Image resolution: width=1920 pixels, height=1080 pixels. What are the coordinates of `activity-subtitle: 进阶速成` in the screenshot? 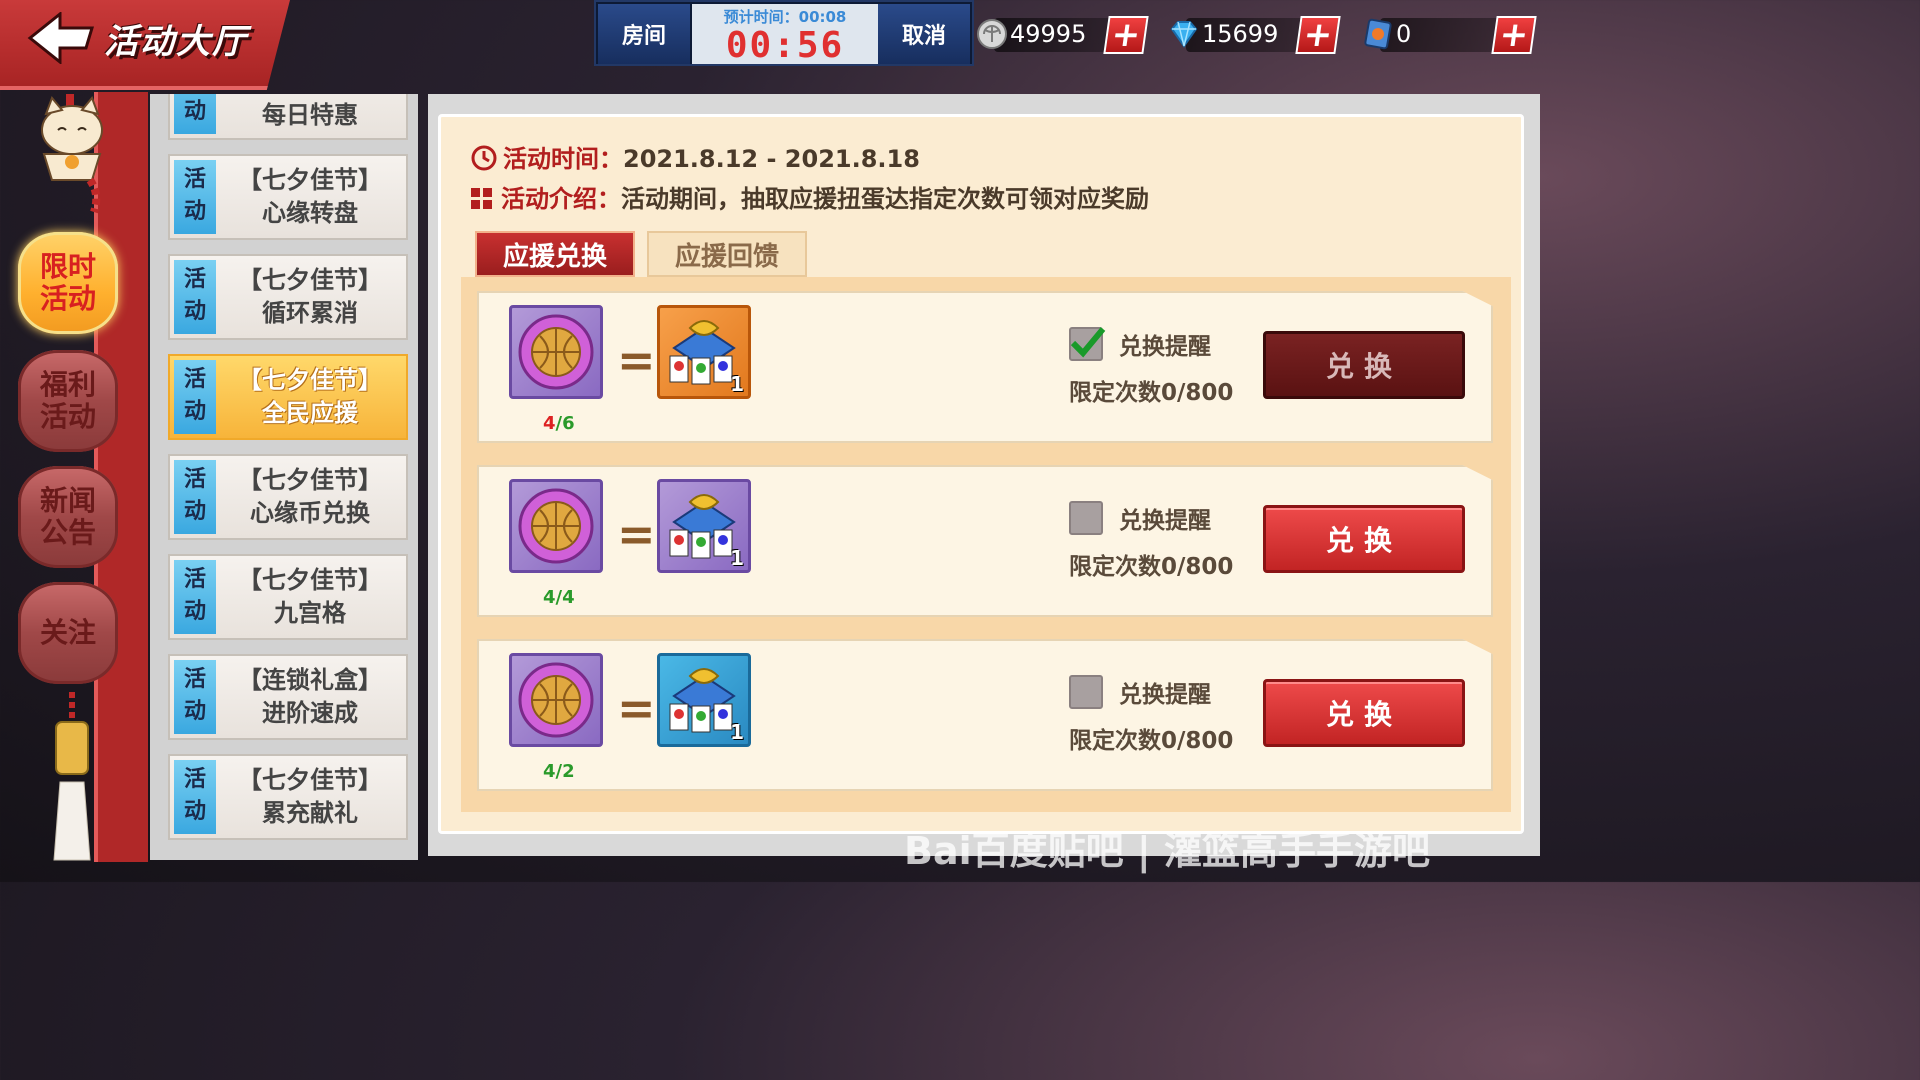 It's located at (310, 713).